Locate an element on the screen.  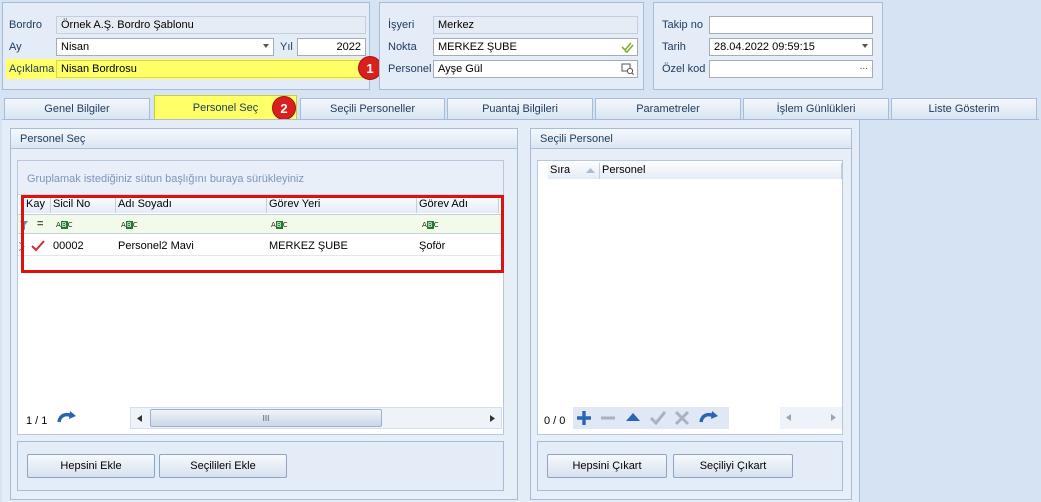
sort-ascending-icon is located at coordinates (590, 170).